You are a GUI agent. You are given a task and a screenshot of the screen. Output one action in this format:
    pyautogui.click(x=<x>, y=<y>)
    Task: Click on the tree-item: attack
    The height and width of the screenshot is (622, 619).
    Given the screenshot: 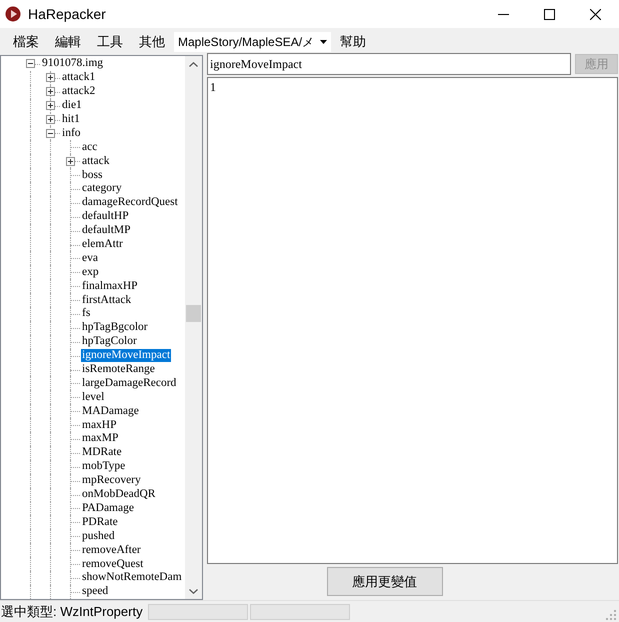 What is the action you would take?
    pyautogui.click(x=95, y=161)
    